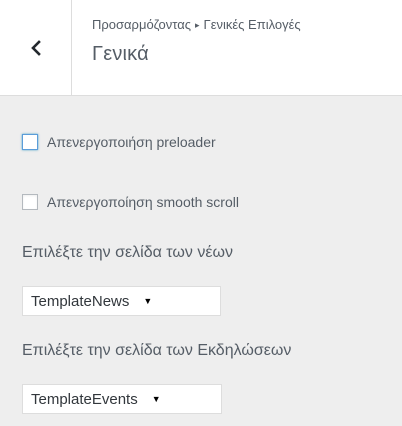  I want to click on panel-title: Γενικά, so click(120, 54).